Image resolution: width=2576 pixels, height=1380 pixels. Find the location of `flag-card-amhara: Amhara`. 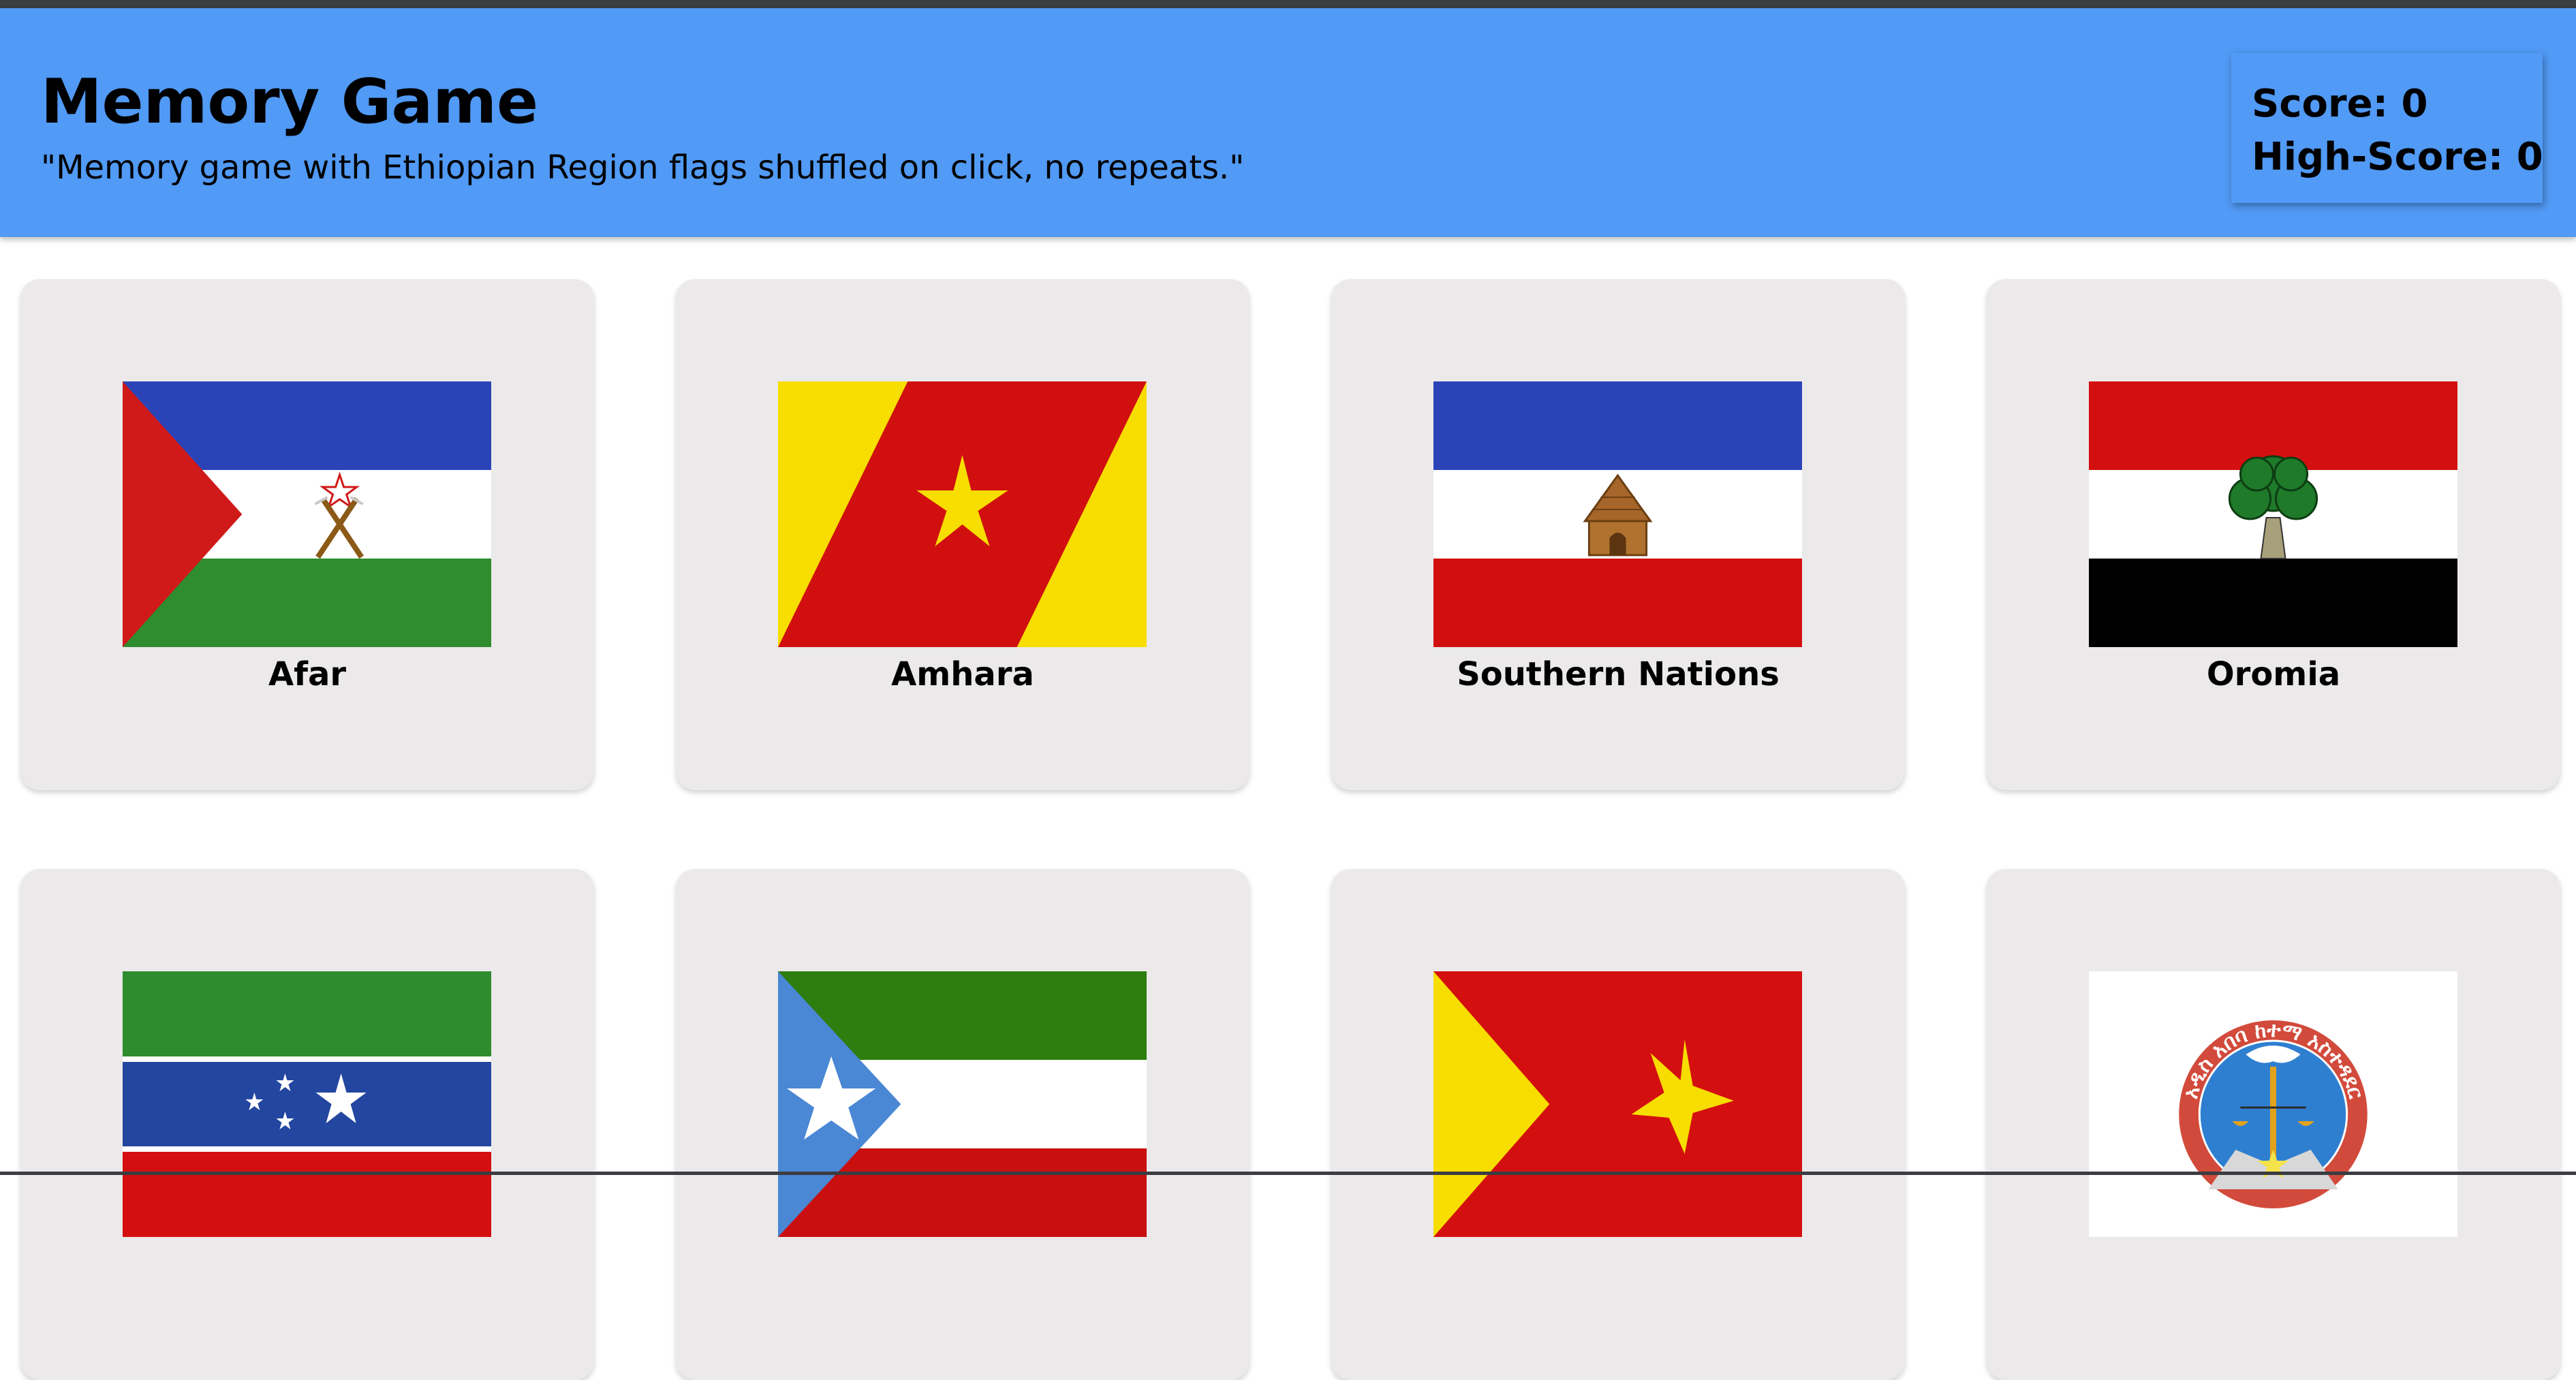

flag-card-amhara: Amhara is located at coordinates (963, 534).